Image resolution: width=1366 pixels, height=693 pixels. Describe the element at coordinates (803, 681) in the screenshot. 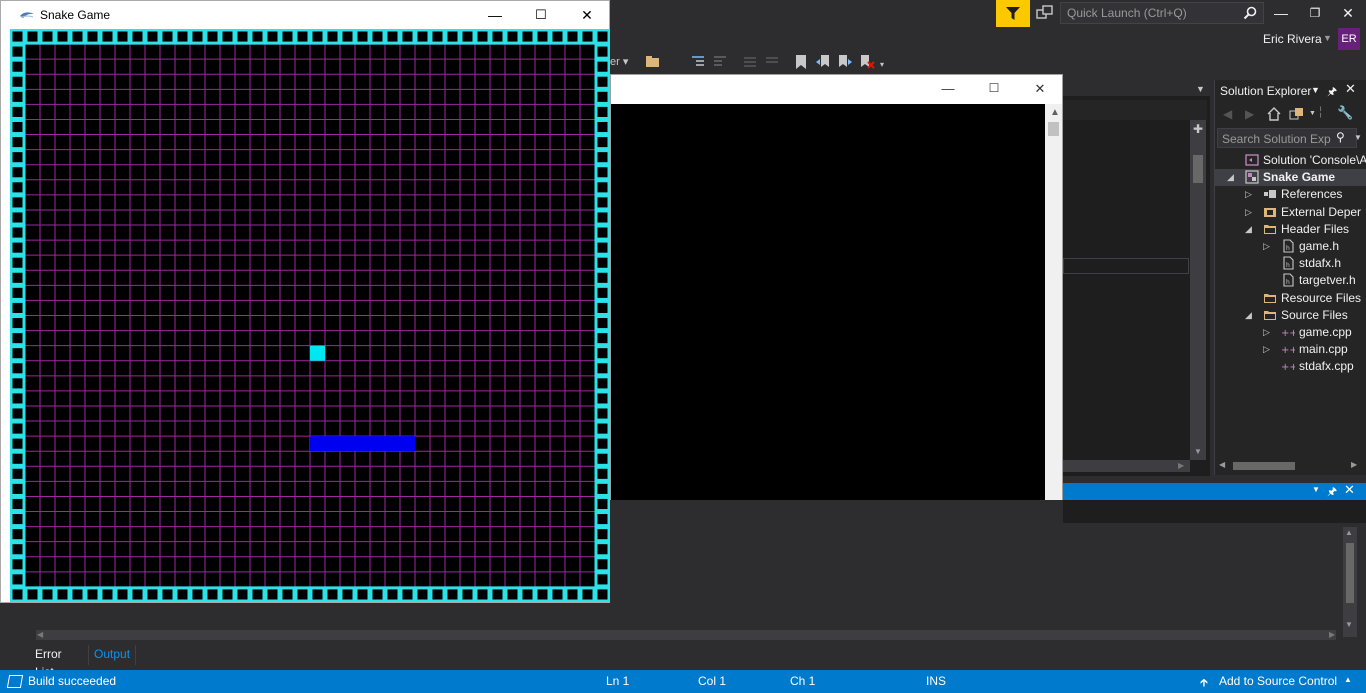

I see `status-char: Ch 1` at that location.